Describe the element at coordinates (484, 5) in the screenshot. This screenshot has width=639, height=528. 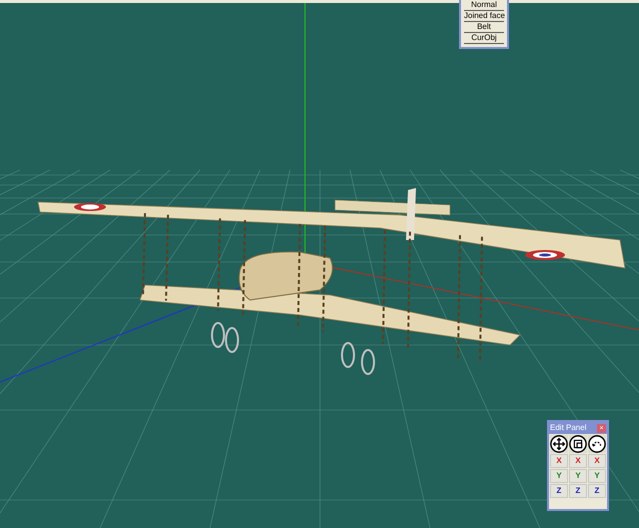
I see `menu-item: Normal` at that location.